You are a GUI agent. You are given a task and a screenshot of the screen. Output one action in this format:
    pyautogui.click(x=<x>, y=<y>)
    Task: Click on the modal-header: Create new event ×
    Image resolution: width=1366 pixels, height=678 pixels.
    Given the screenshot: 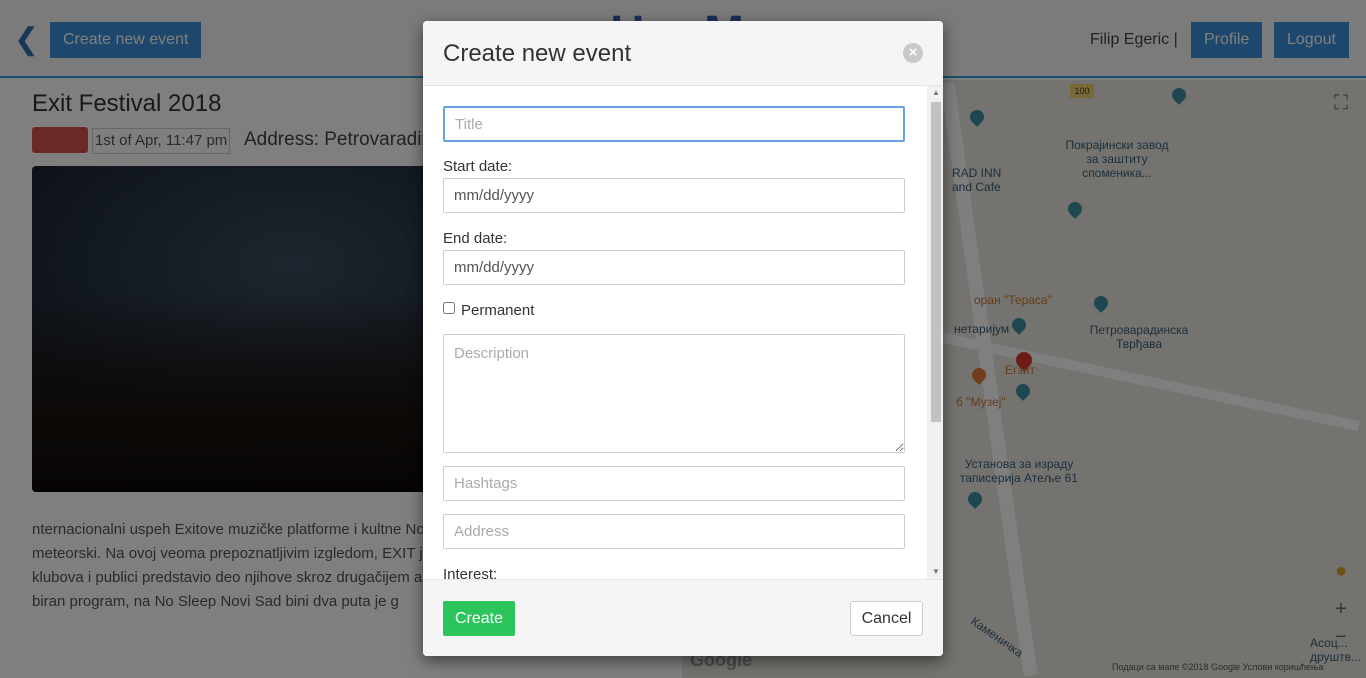 What is the action you would take?
    pyautogui.click(x=683, y=53)
    